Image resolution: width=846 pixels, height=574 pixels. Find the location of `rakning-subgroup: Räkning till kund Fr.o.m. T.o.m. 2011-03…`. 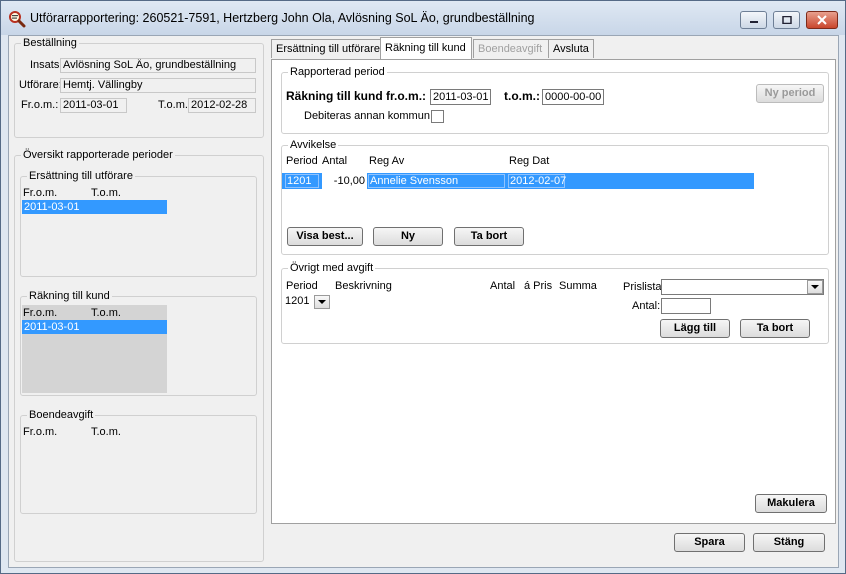

rakning-subgroup: Räkning till kund Fr.o.m. T.o.m. 2011-03… is located at coordinates (138, 343).